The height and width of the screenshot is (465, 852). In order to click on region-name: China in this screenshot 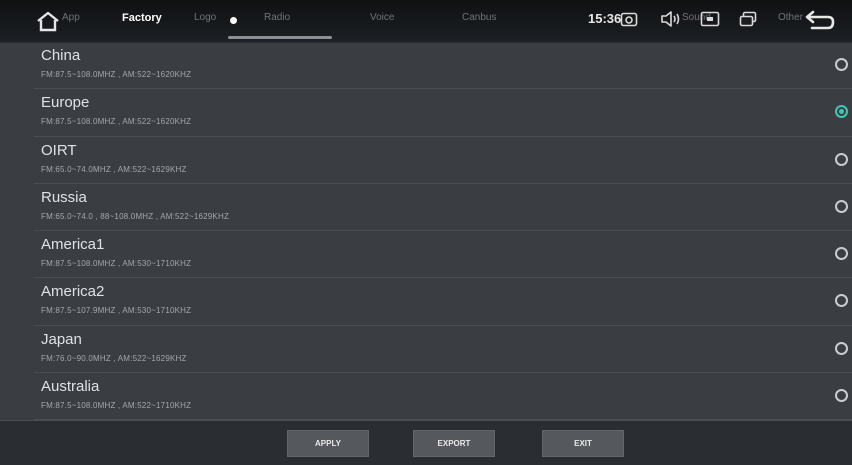, I will do `click(61, 55)`.